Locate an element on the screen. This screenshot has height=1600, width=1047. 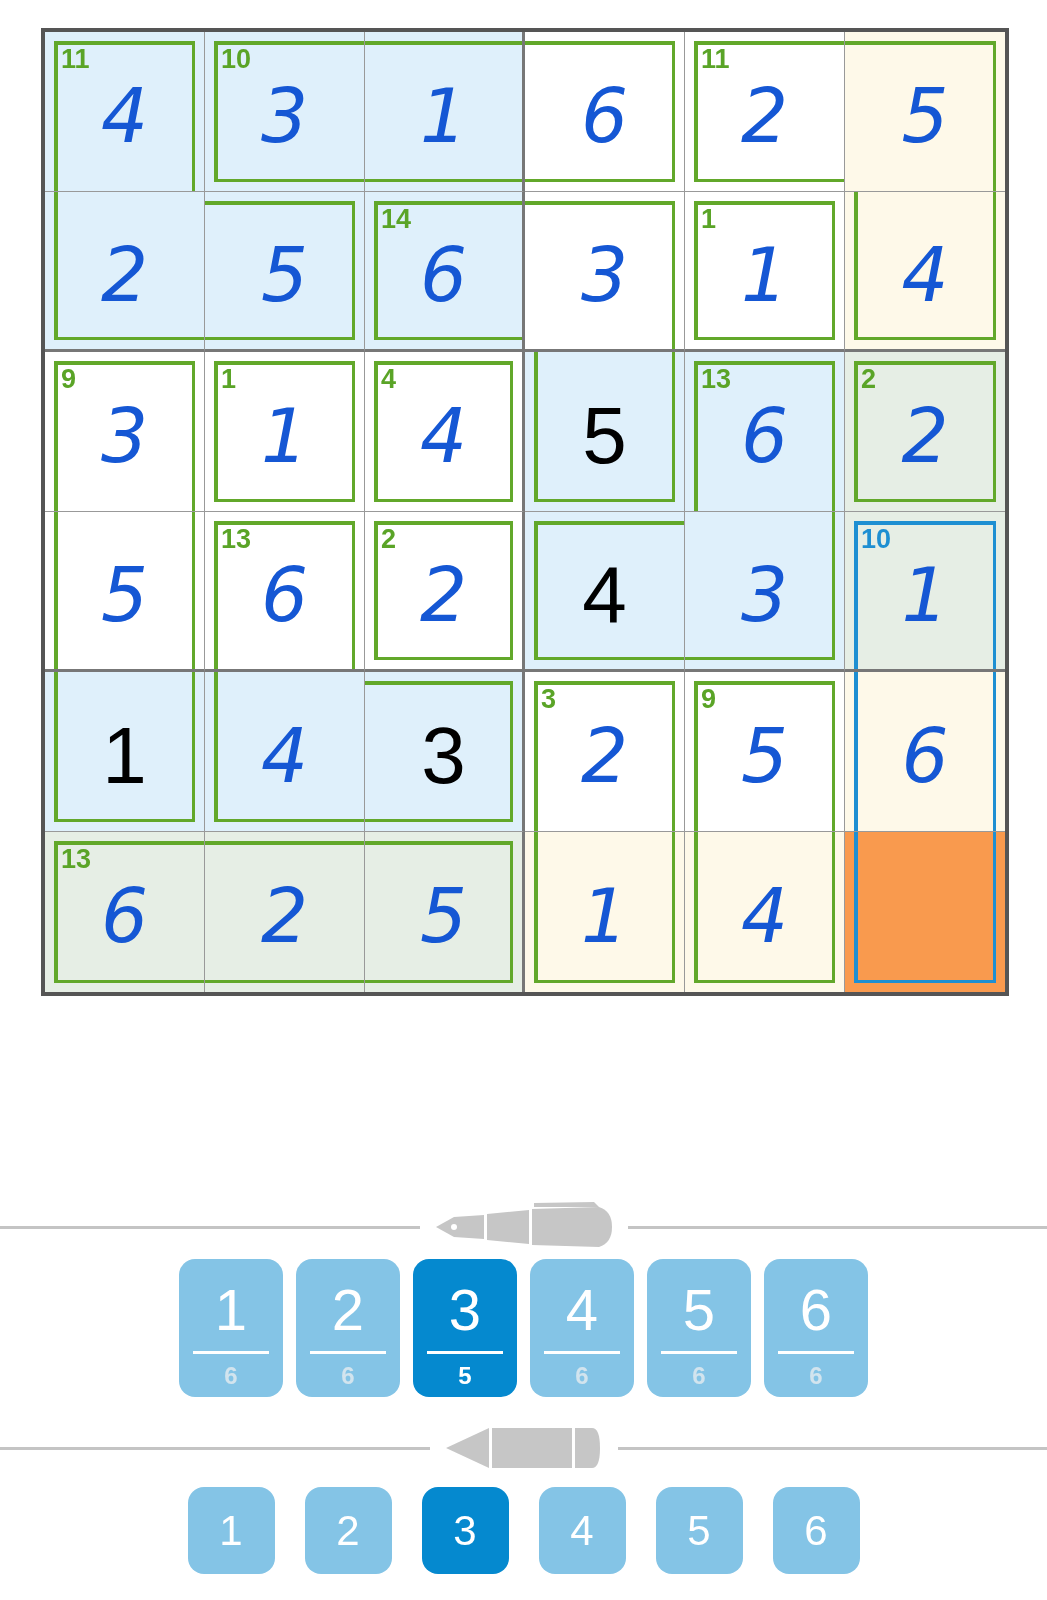
grid-cell: 10 1 is located at coordinates (925, 592).